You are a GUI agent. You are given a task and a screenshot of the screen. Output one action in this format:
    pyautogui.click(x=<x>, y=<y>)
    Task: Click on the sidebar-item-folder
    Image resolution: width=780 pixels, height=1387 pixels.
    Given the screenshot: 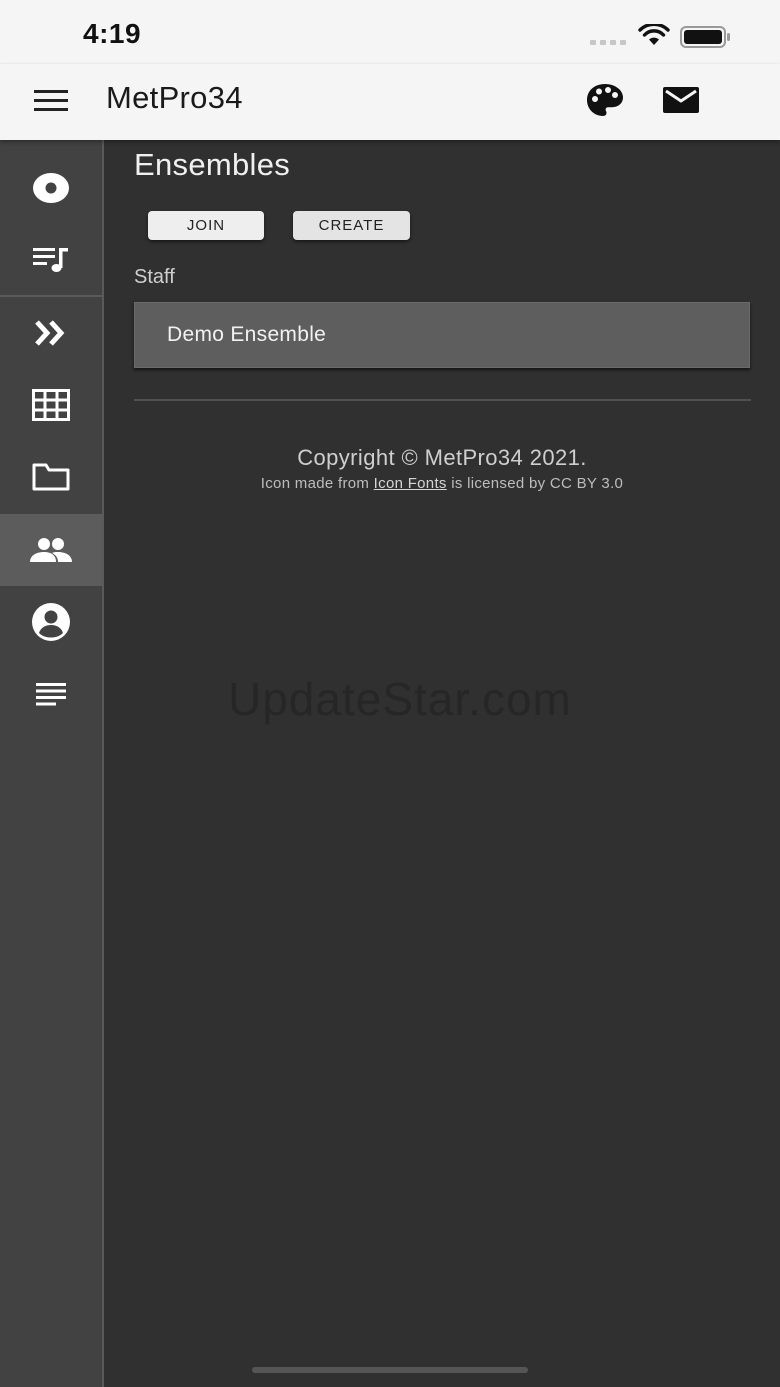 What is the action you would take?
    pyautogui.click(x=51, y=477)
    